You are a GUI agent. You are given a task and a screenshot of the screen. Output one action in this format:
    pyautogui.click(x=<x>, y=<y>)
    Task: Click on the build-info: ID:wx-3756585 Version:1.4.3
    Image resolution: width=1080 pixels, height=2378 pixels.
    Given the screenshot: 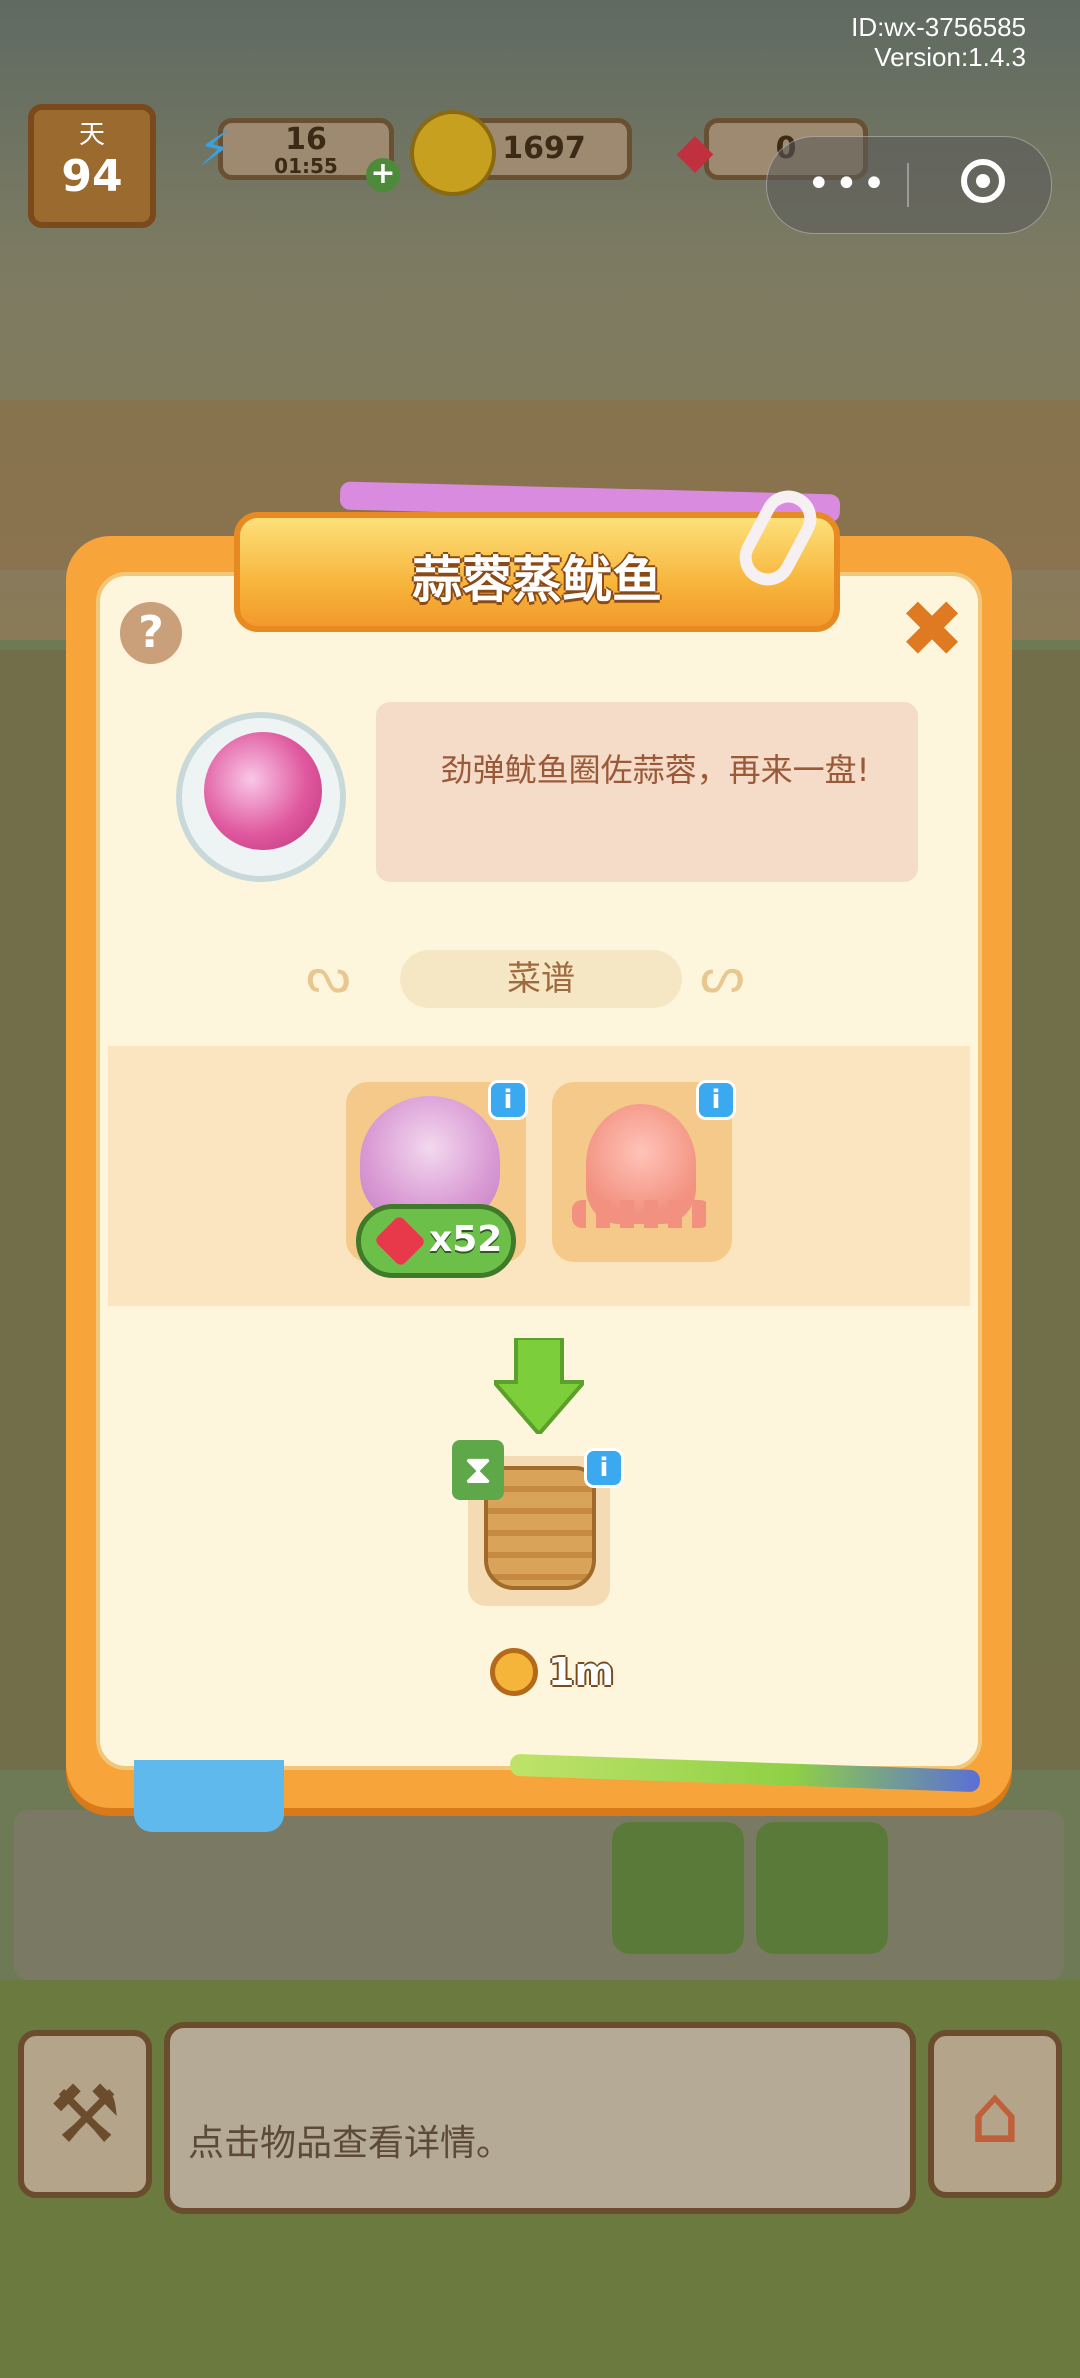 What is the action you would take?
    pyautogui.click(x=938, y=42)
    